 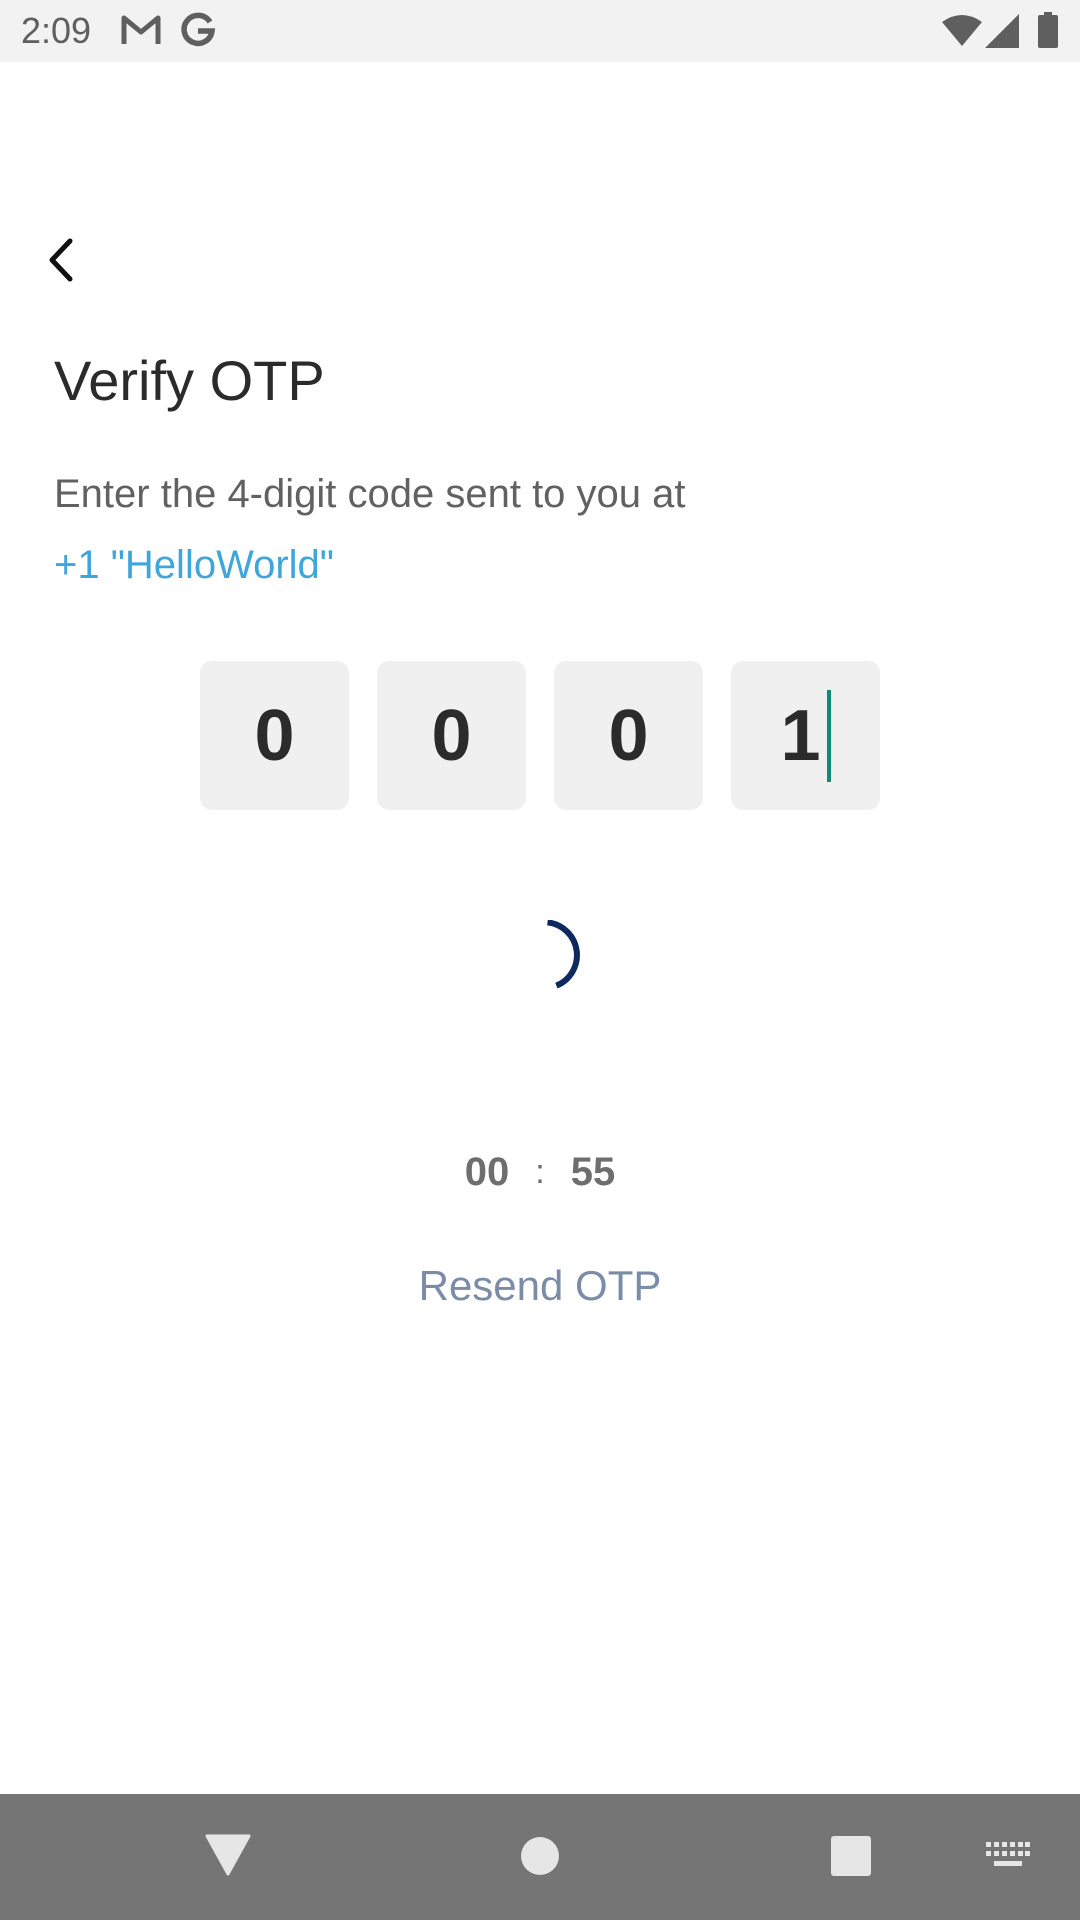 What do you see at coordinates (198, 32) in the screenshot?
I see `google-icon` at bounding box center [198, 32].